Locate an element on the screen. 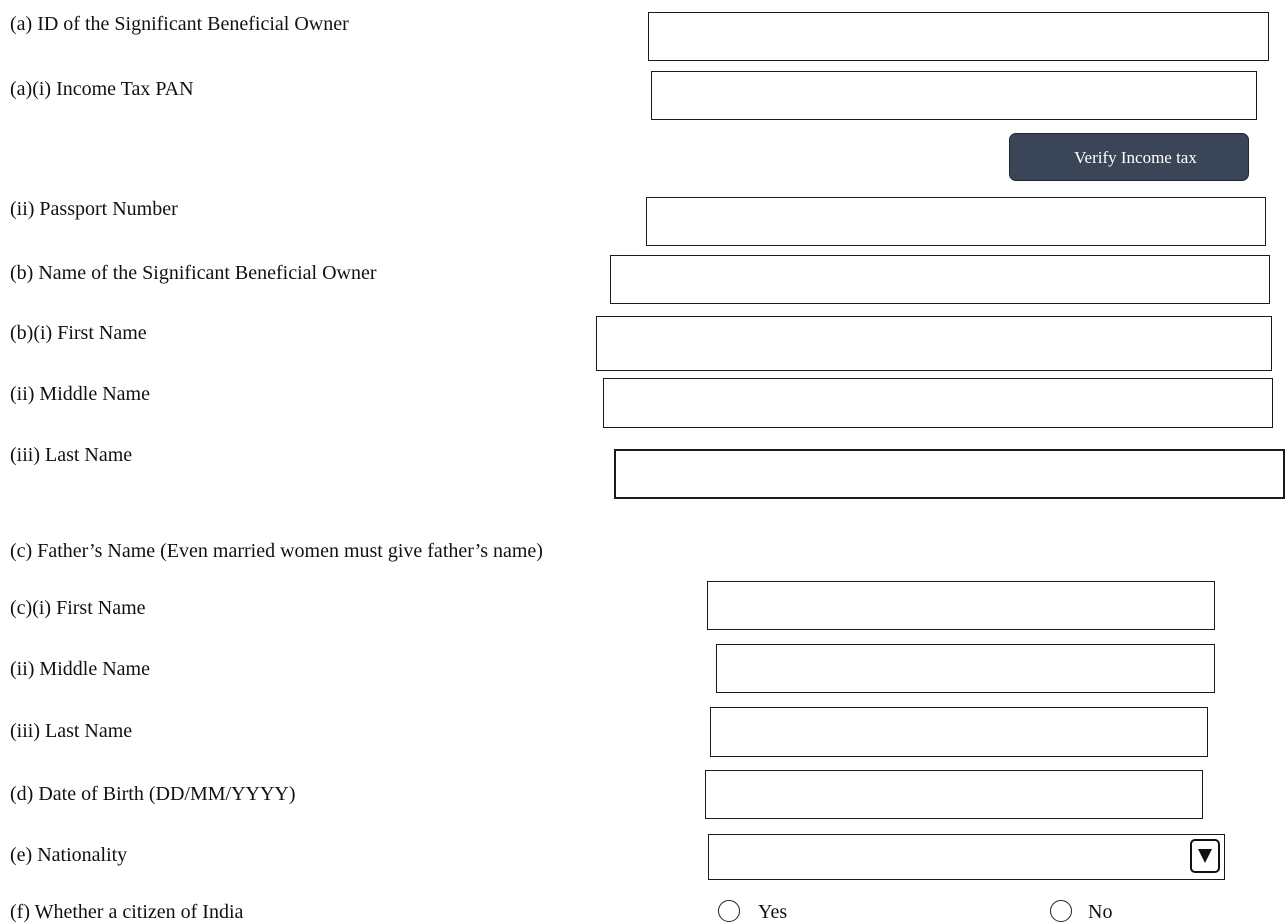  father-last-name-field is located at coordinates (959, 732).